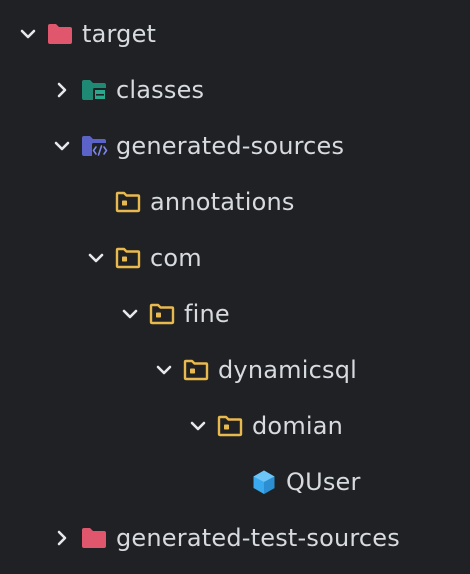  Describe the element at coordinates (264, 482) in the screenshot. I see `class-cube-icon` at that location.